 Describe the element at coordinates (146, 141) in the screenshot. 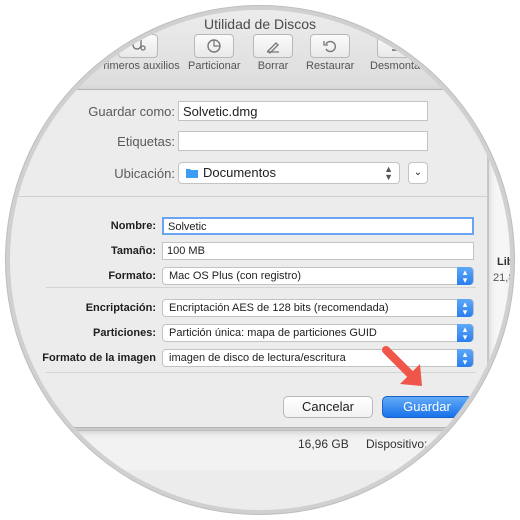

I see `tags-label: Etiquetas:` at that location.